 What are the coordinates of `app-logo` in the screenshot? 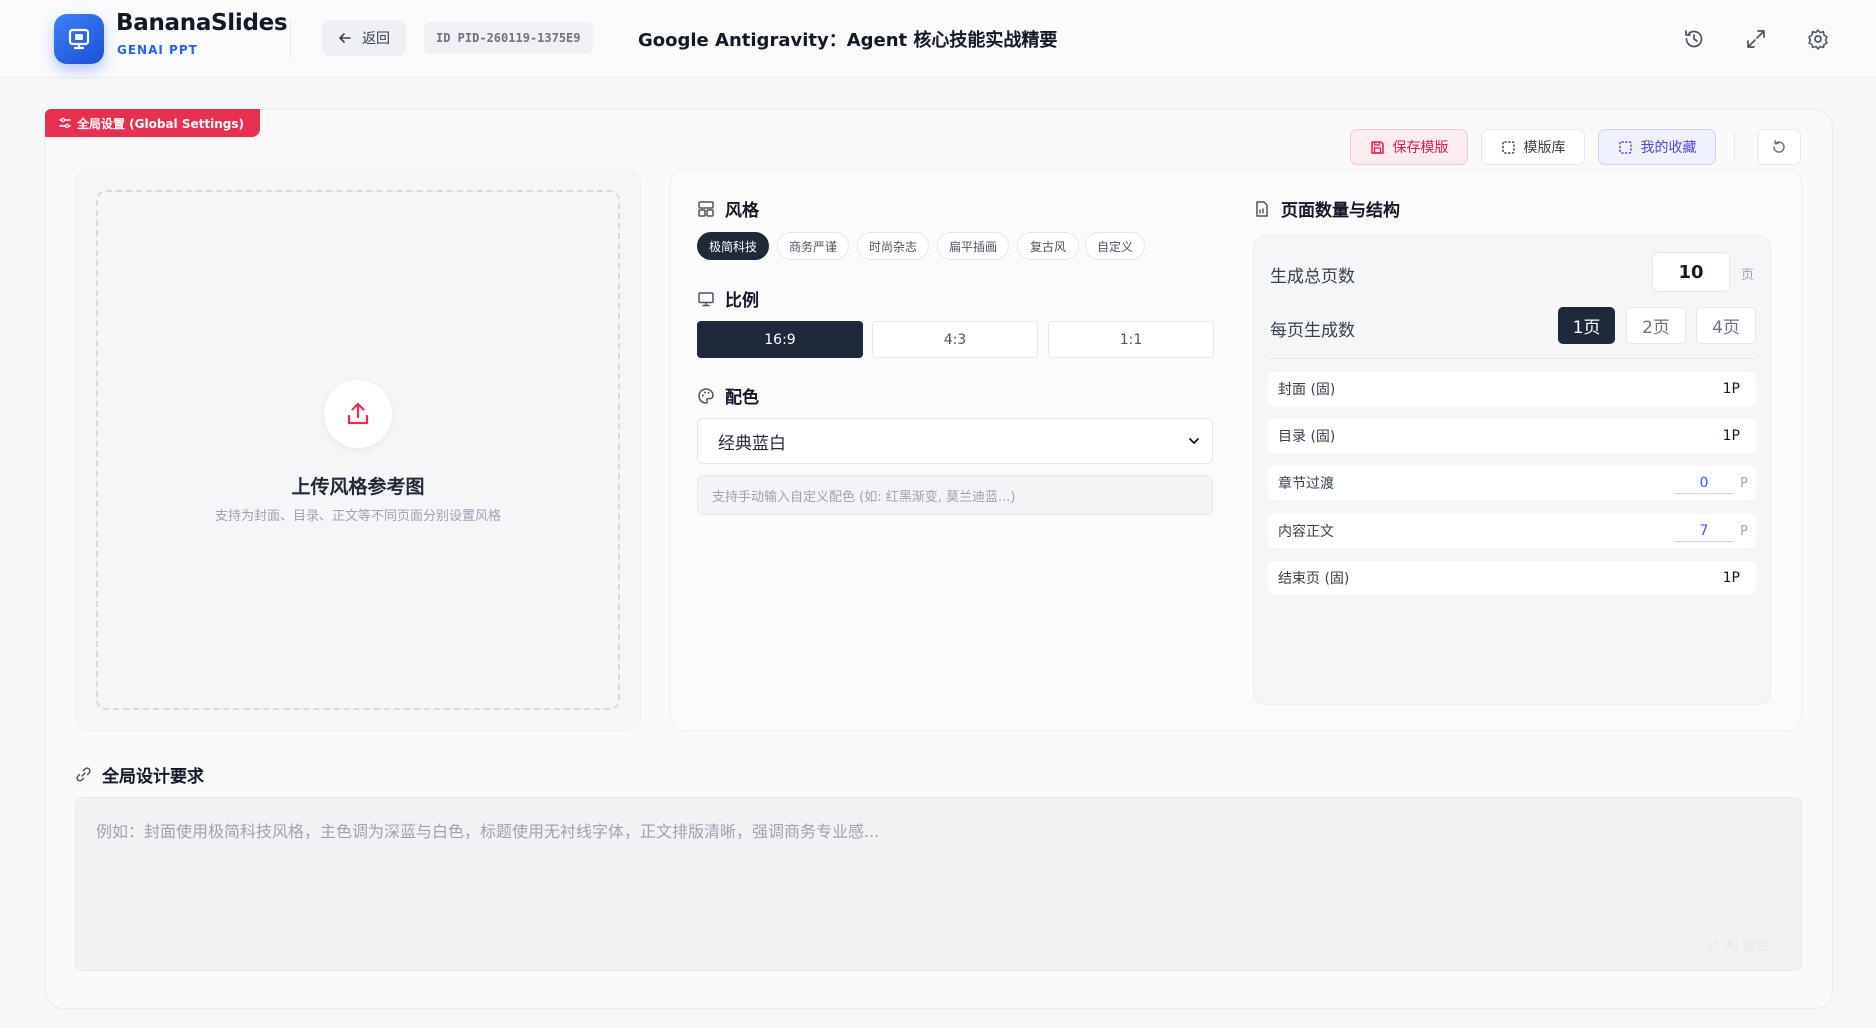 It's located at (79, 39).